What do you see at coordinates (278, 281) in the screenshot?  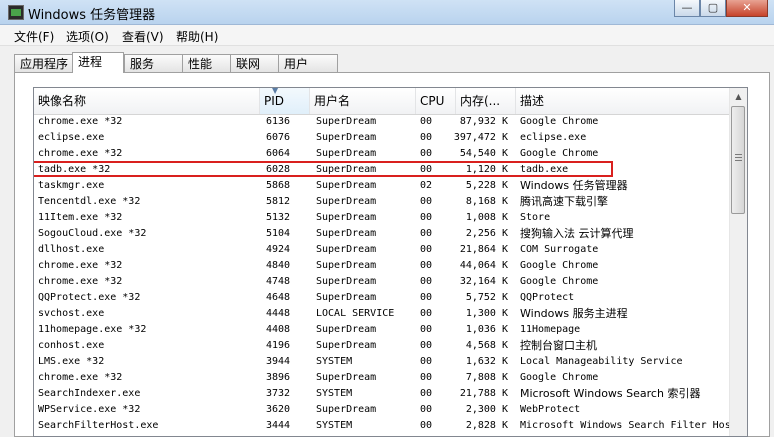 I see `process-pid: 4748` at bounding box center [278, 281].